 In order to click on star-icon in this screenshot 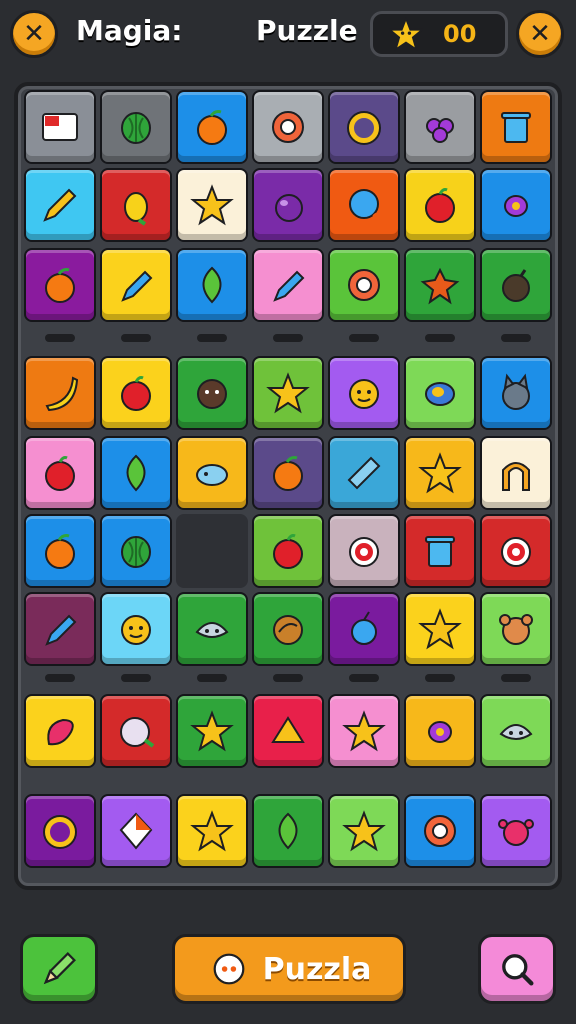, I will do `click(212, 731)`.